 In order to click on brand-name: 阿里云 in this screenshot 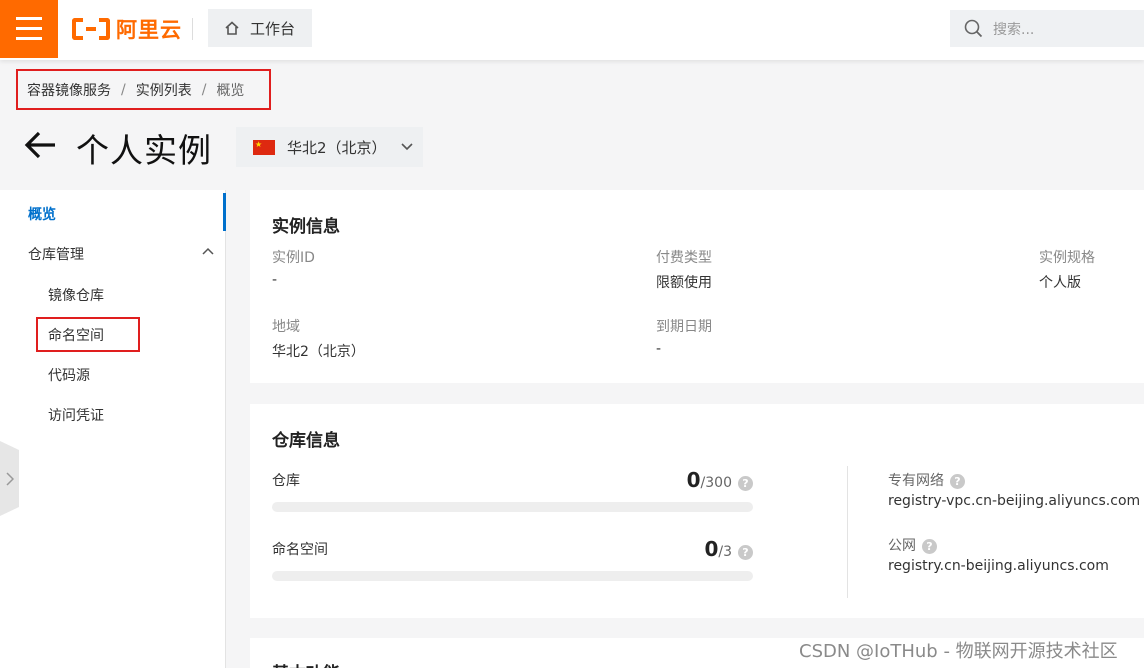, I will do `click(149, 30)`.